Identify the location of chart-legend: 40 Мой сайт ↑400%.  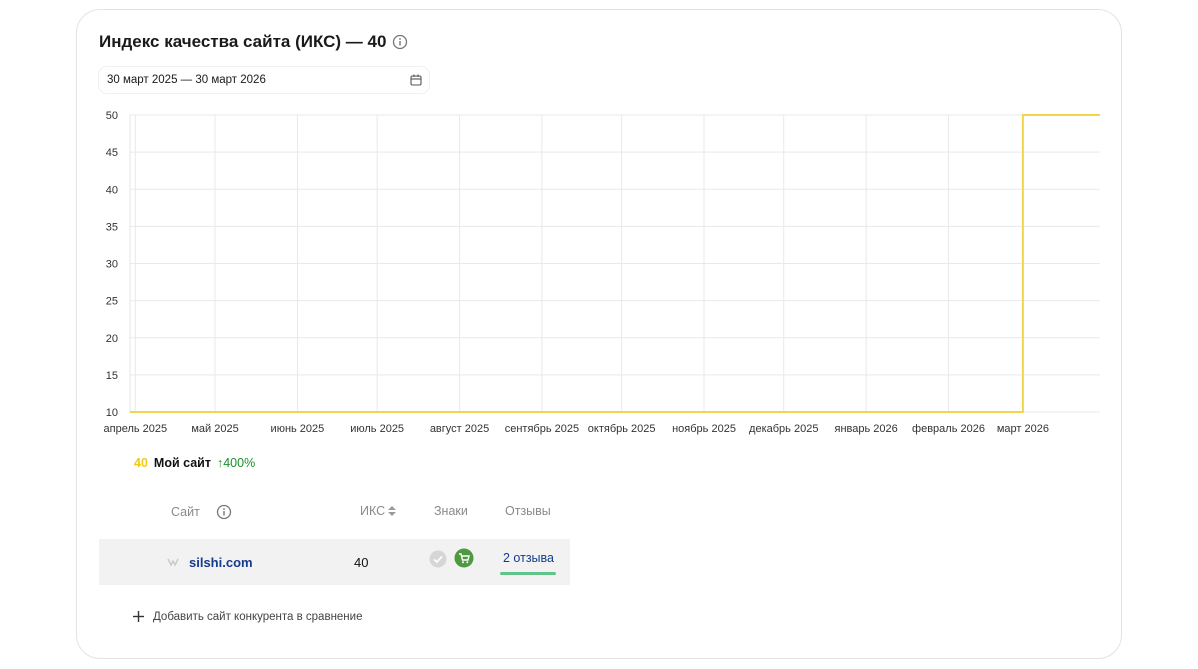
(194, 463).